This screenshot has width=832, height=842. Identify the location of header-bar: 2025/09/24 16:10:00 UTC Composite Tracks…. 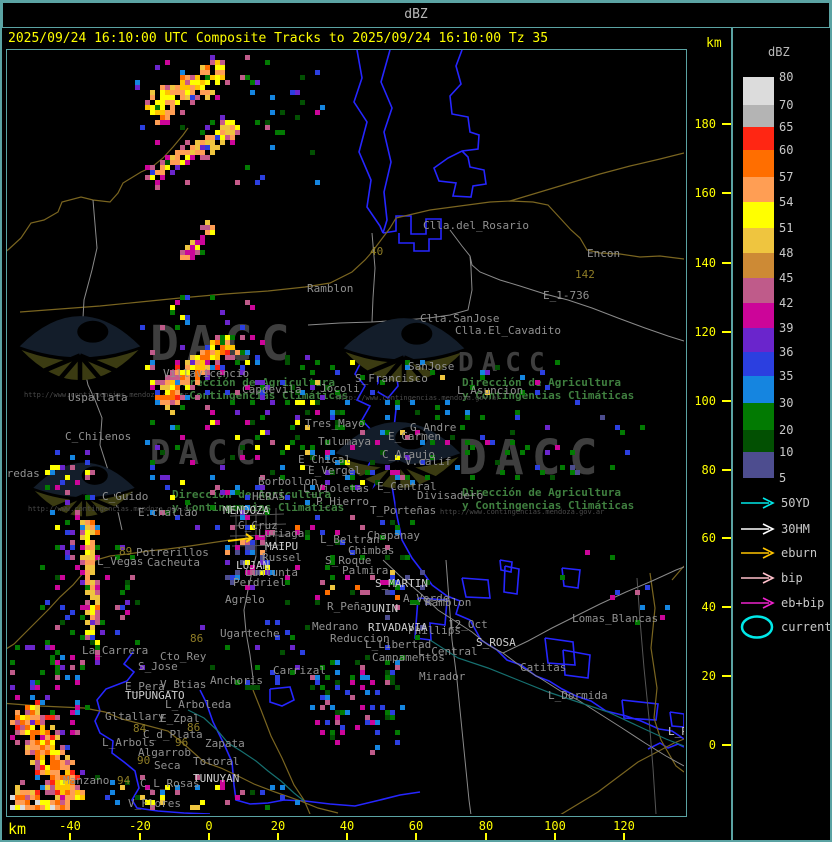
(366, 39).